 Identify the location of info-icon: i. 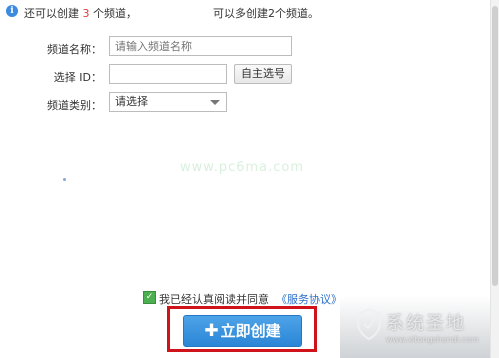
(12, 11).